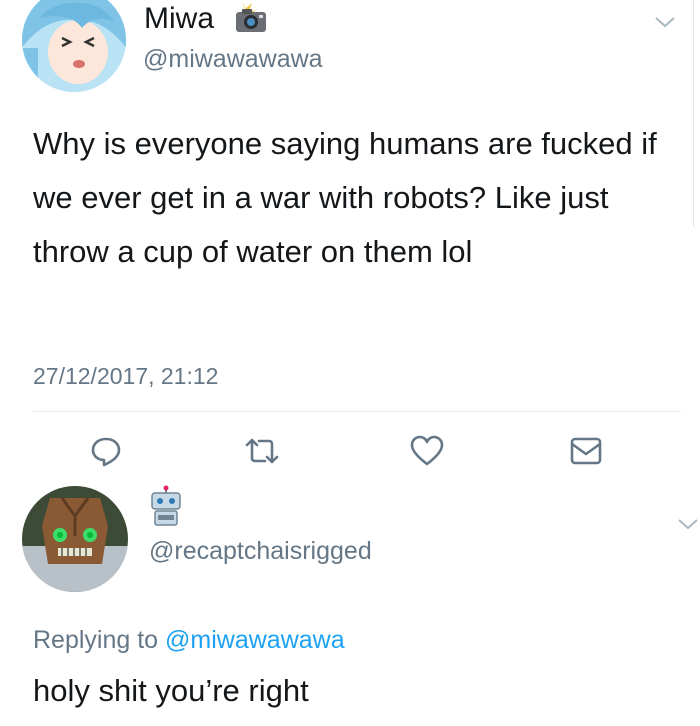 Image resolution: width=700 pixels, height=726 pixels. What do you see at coordinates (357, 411) in the screenshot?
I see `divider` at bounding box center [357, 411].